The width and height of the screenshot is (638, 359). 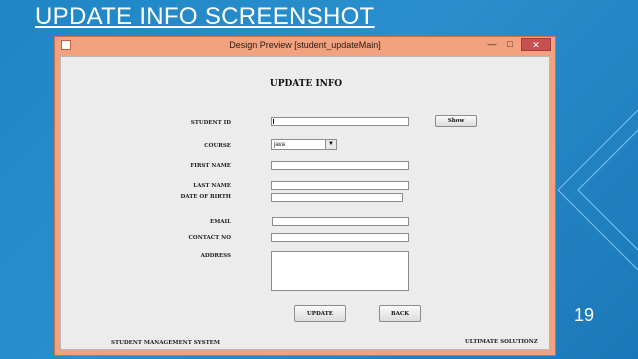 What do you see at coordinates (205, 197) in the screenshot?
I see `dob-label: DATE OF BIRTH` at bounding box center [205, 197].